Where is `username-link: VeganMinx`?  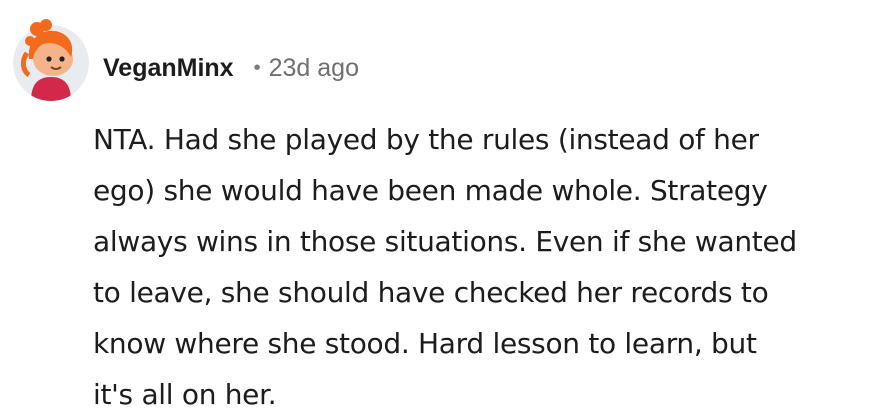
username-link: VeganMinx is located at coordinates (168, 68).